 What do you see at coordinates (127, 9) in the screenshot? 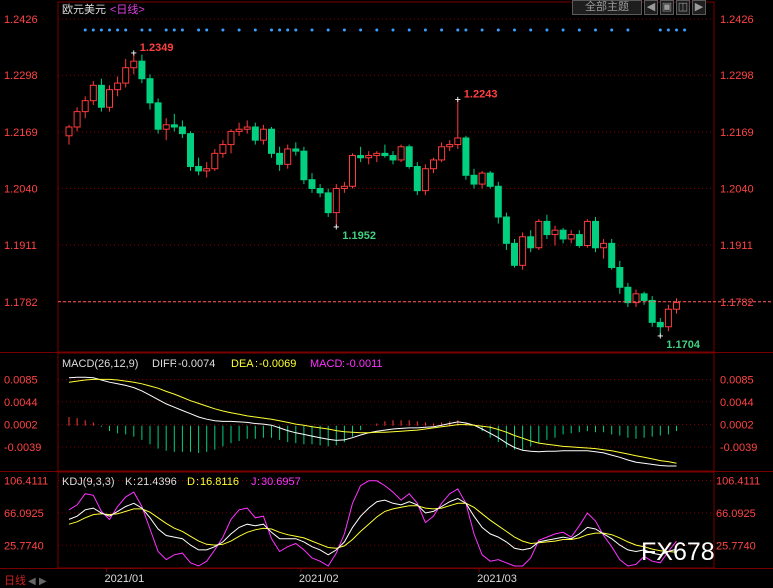
I see `period-label: <日线>` at bounding box center [127, 9].